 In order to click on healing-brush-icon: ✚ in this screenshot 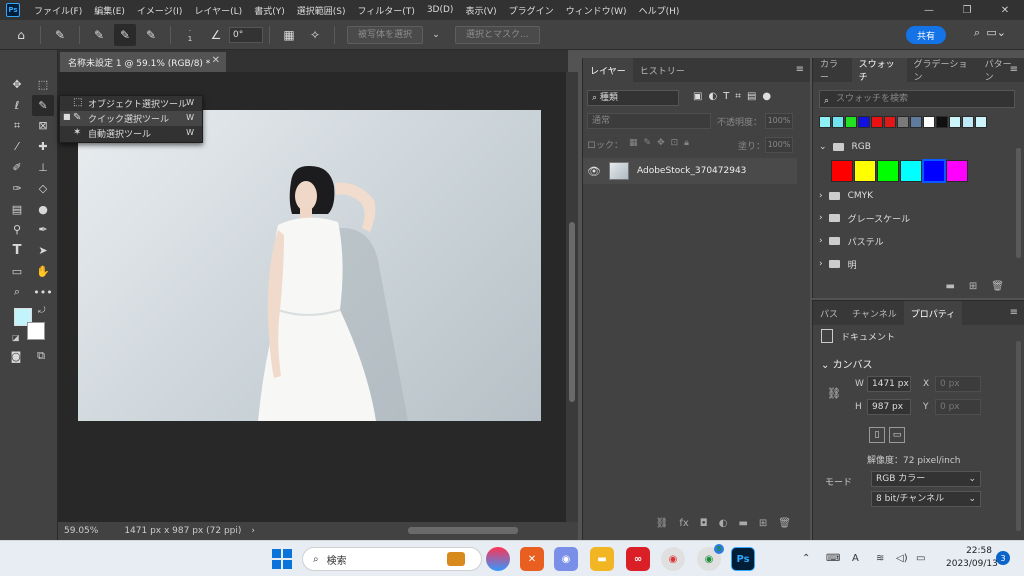, I will do `click(43, 146)`.